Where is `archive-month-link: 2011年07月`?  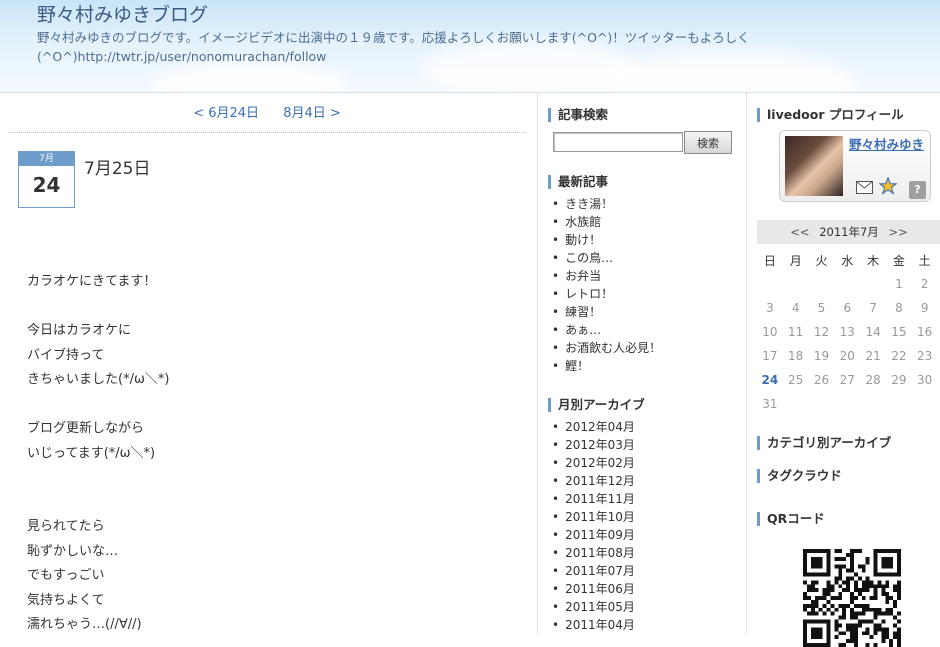
archive-month-link: 2011年07月 is located at coordinates (593, 571).